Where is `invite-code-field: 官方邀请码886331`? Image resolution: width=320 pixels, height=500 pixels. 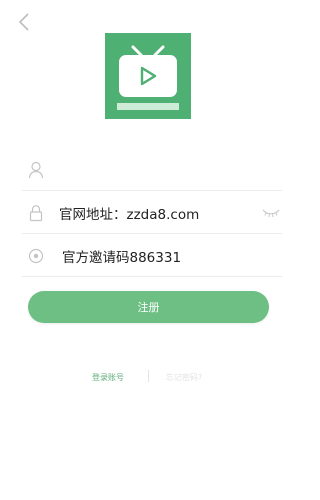 invite-code-field: 官方邀请码886331 is located at coordinates (152, 256).